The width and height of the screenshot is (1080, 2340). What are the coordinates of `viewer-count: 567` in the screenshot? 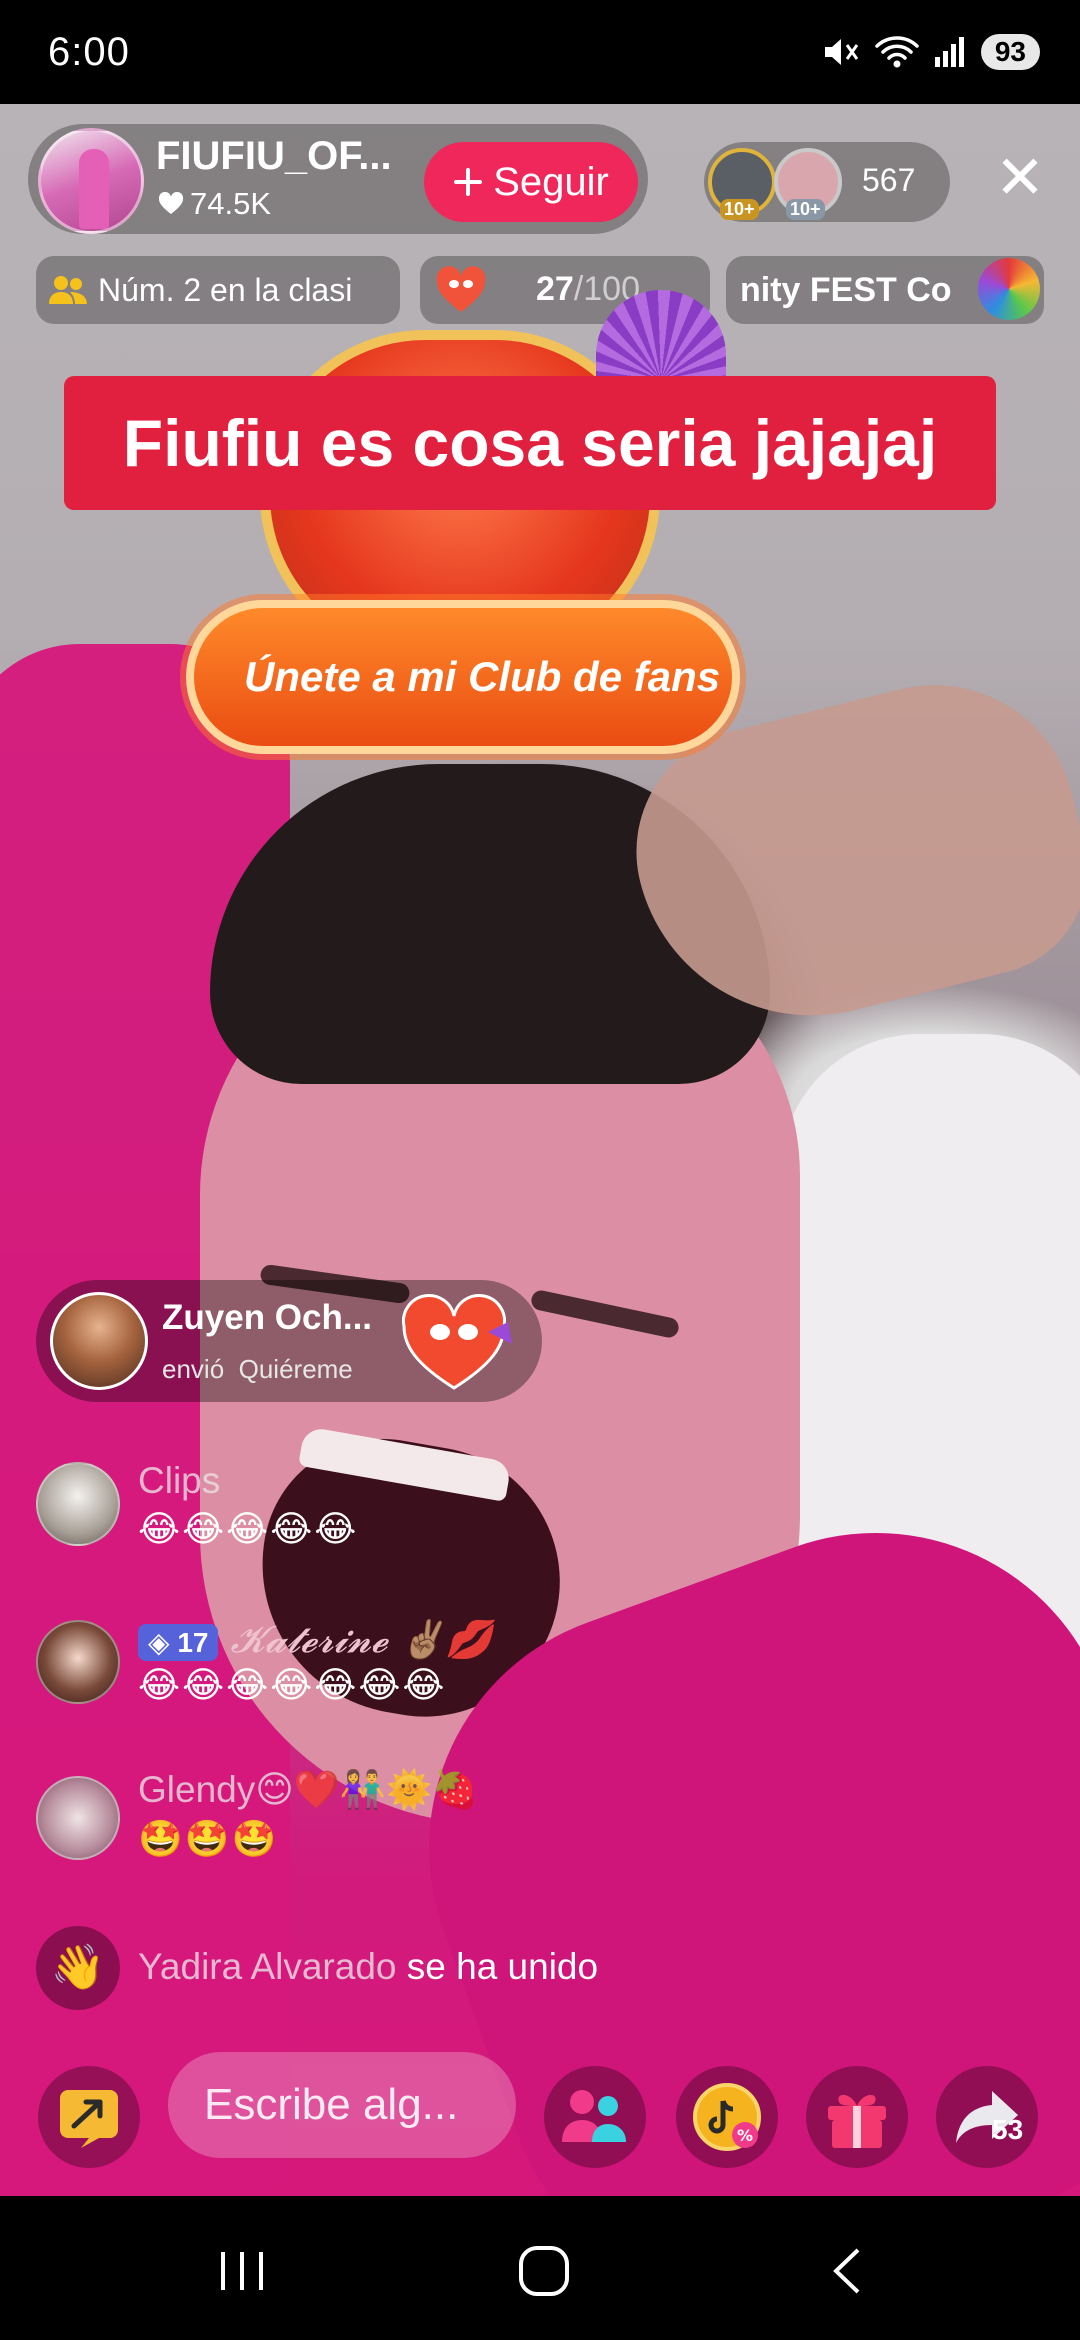 It's located at (888, 180).